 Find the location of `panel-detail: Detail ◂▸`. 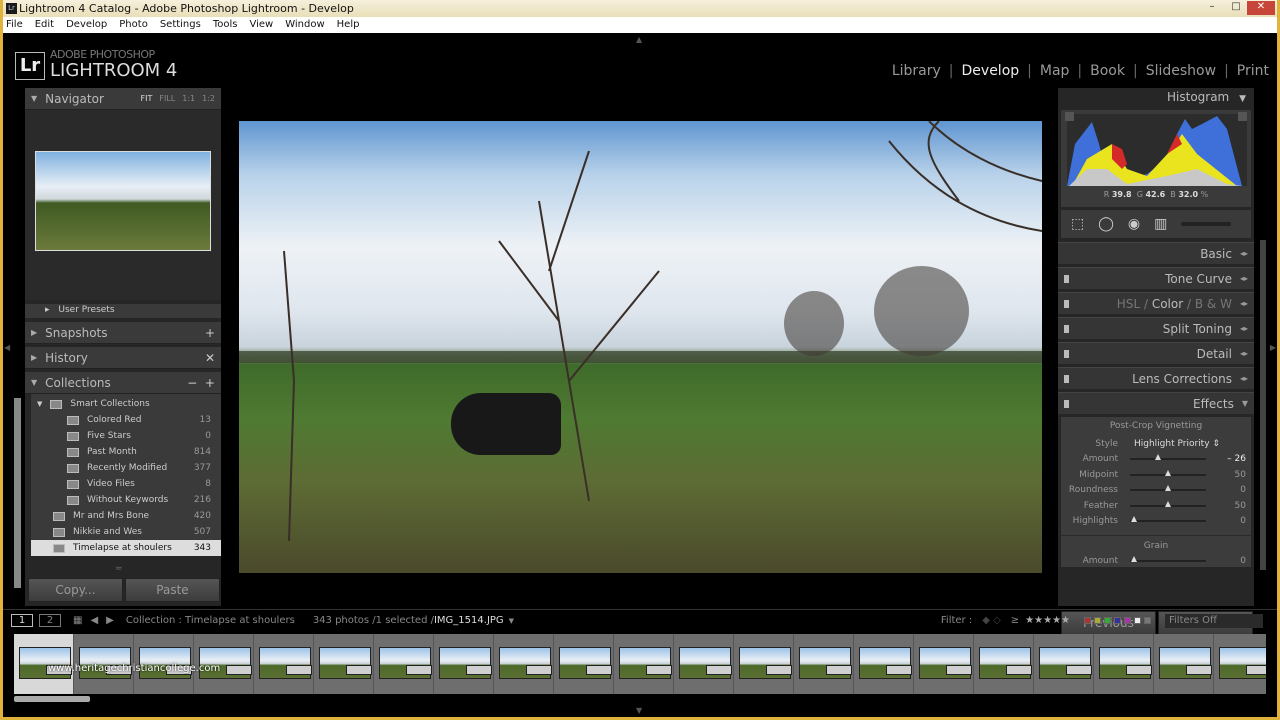

panel-detail: Detail ◂▸ is located at coordinates (1156, 353).